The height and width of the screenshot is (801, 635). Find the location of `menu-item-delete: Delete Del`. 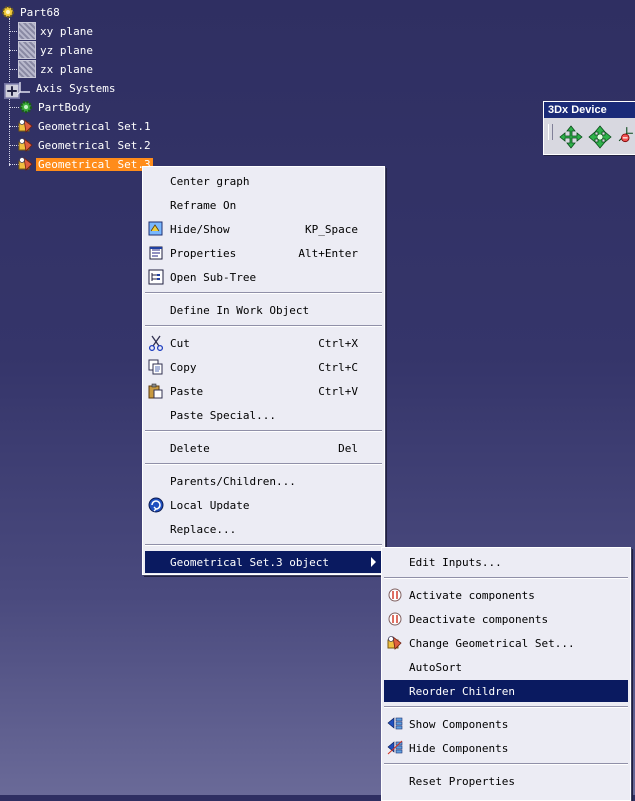

menu-item-delete: Delete Del is located at coordinates (263, 448).